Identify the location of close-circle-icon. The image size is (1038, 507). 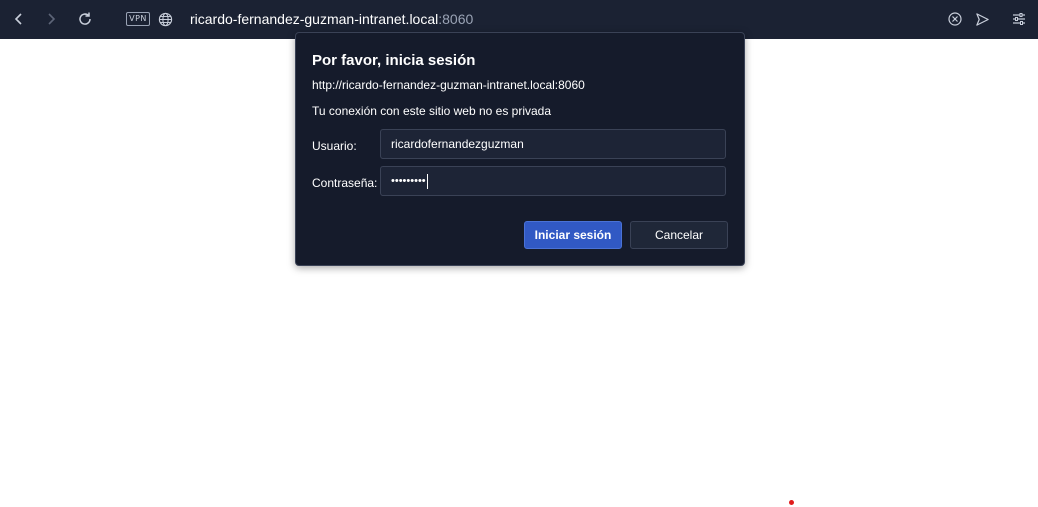
(955, 19).